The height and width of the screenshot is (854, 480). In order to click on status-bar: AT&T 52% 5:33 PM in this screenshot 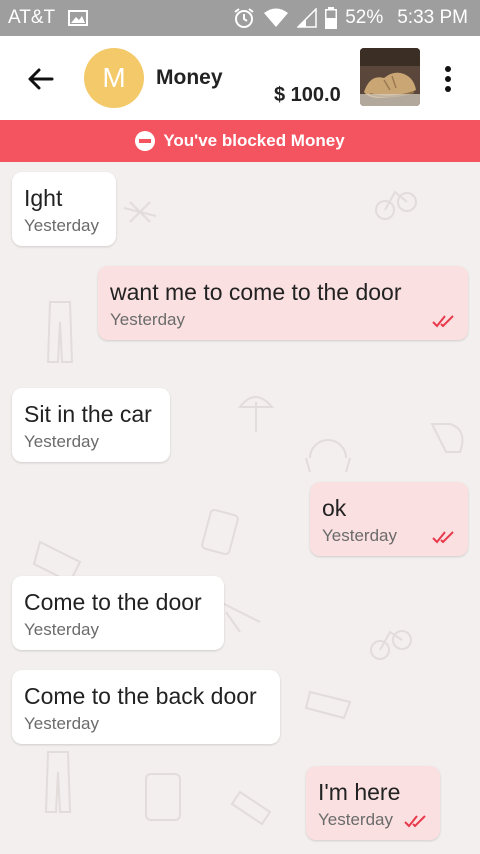, I will do `click(240, 18)`.